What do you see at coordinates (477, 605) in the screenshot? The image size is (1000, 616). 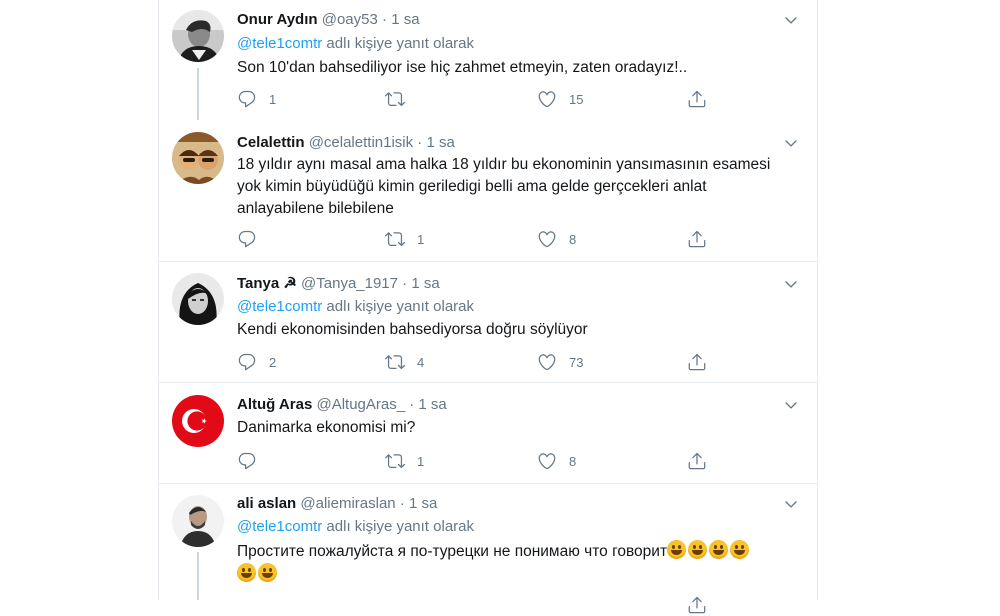 I see `tweet-actions` at bounding box center [477, 605].